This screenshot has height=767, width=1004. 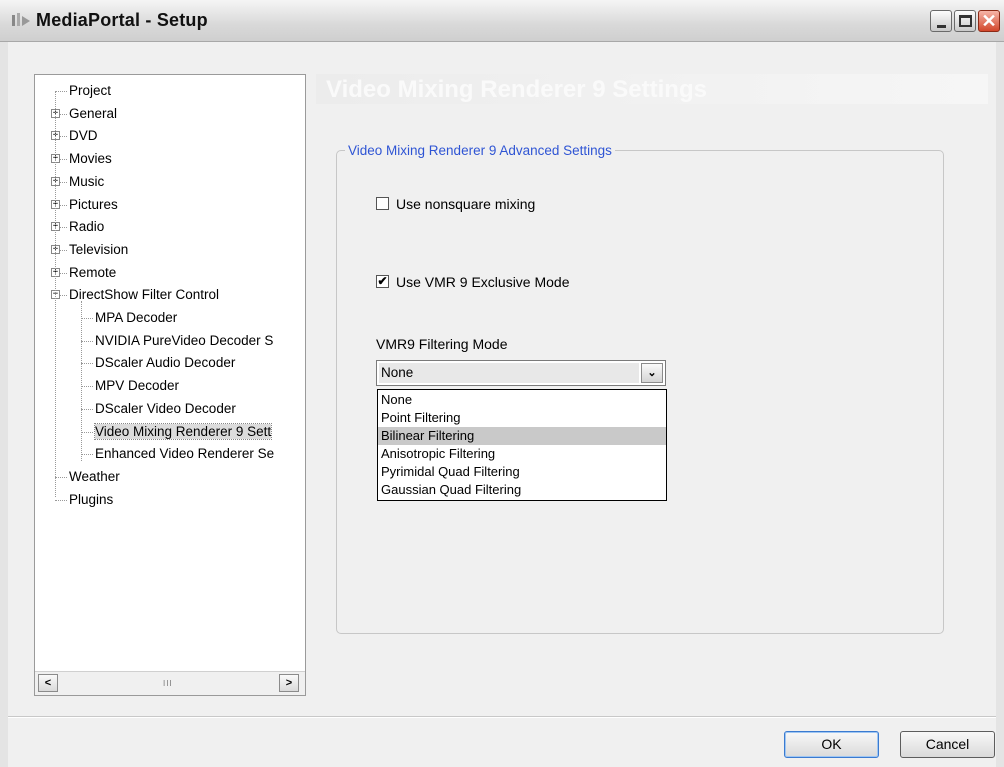 I want to click on tree-node: Movies, so click(x=90, y=159).